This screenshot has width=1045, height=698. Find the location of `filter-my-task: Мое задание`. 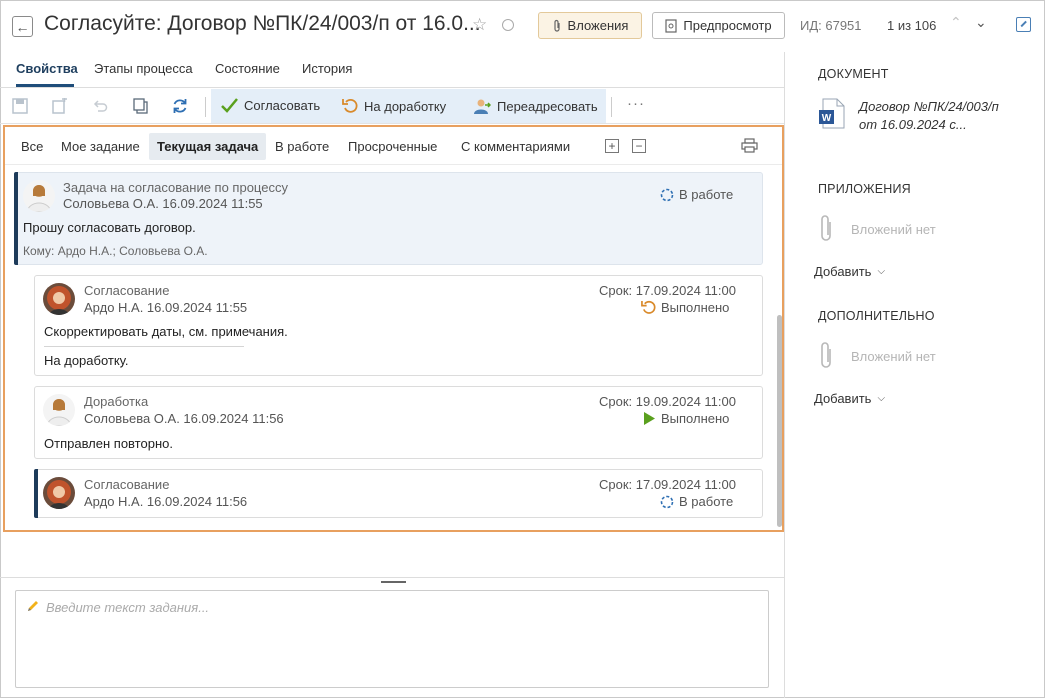

filter-my-task: Мое задание is located at coordinates (100, 146).